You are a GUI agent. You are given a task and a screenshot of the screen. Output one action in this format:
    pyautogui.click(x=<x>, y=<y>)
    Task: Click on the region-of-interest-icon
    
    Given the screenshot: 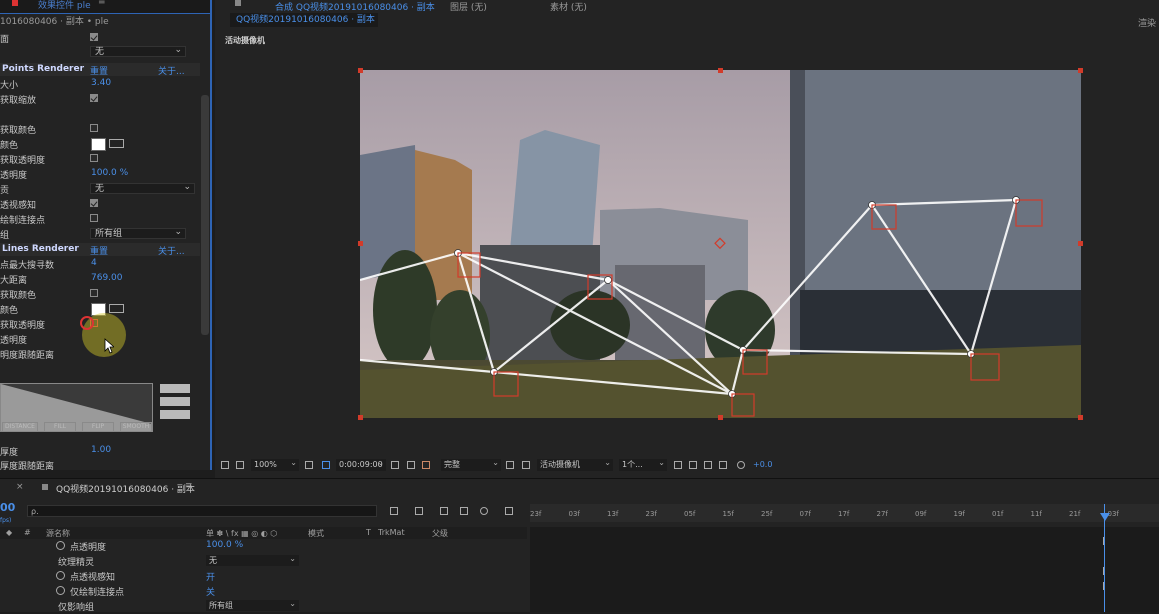 What is the action you would take?
    pyautogui.click(x=510, y=465)
    